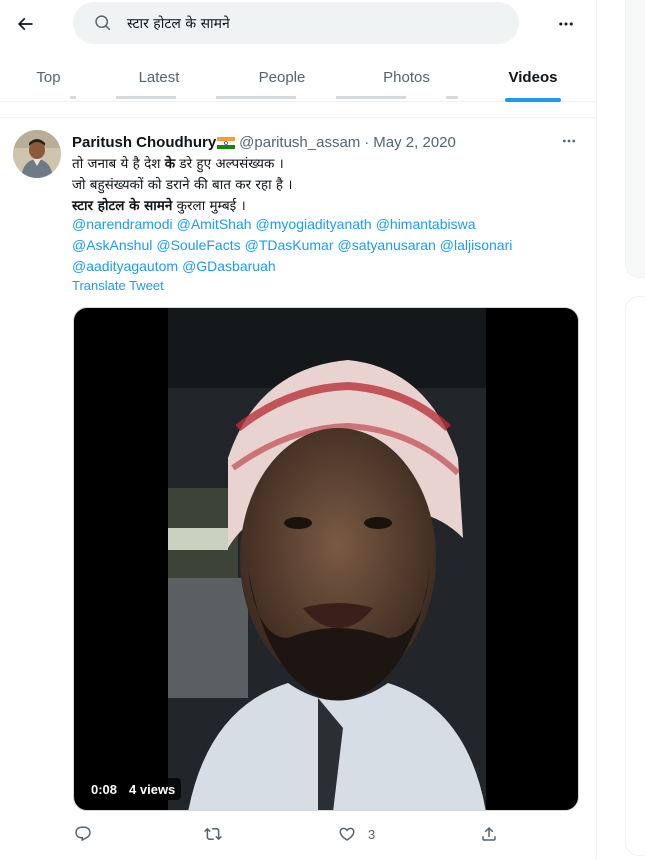 Image resolution: width=645 pixels, height=860 pixels. What do you see at coordinates (37, 154) in the screenshot?
I see `avatar` at bounding box center [37, 154].